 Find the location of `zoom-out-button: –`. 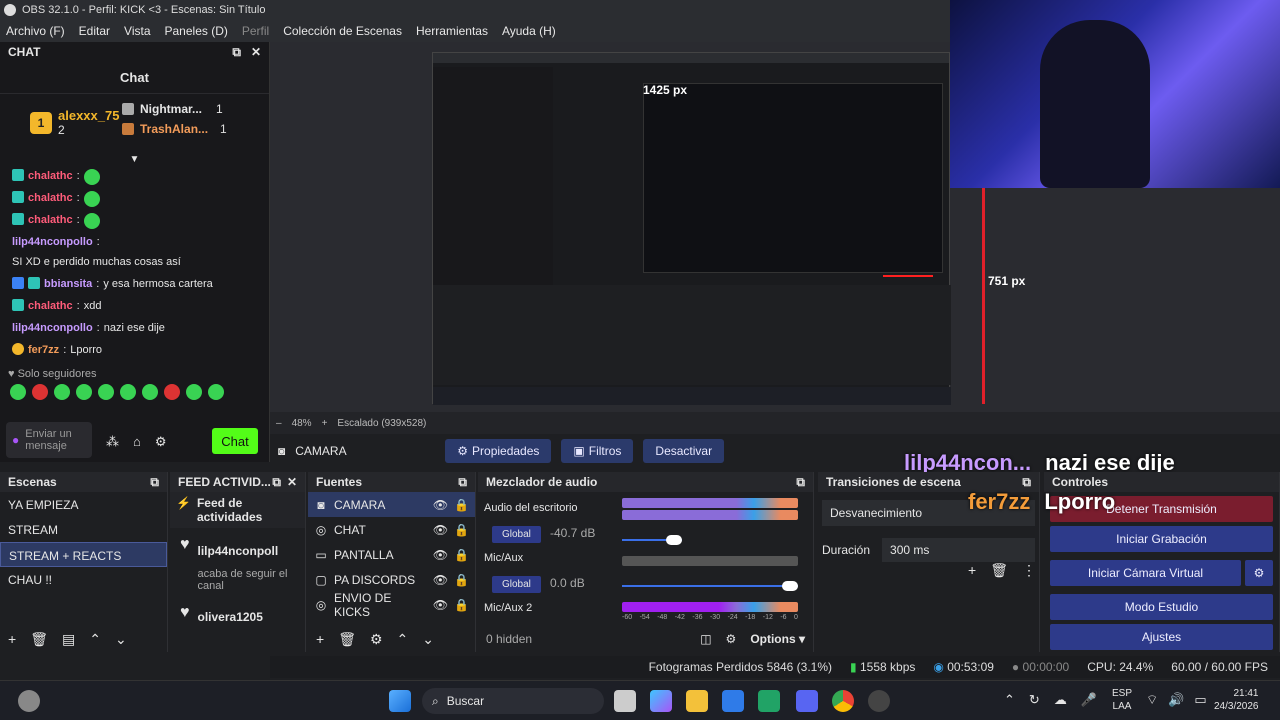

zoom-out-button: – is located at coordinates (279, 423).